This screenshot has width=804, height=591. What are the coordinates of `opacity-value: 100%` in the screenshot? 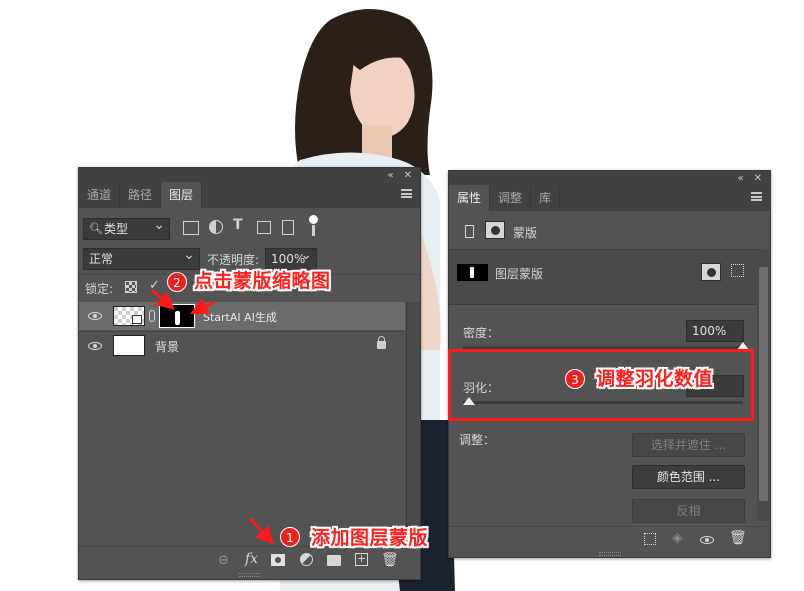 It's located at (288, 259).